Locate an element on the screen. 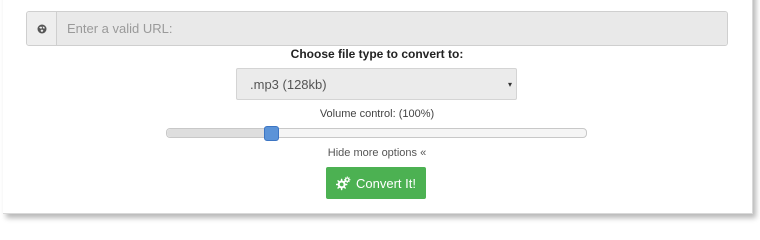 The image size is (760, 240). file-type-select: .mp3 (128kb) ▾ is located at coordinates (376, 84).